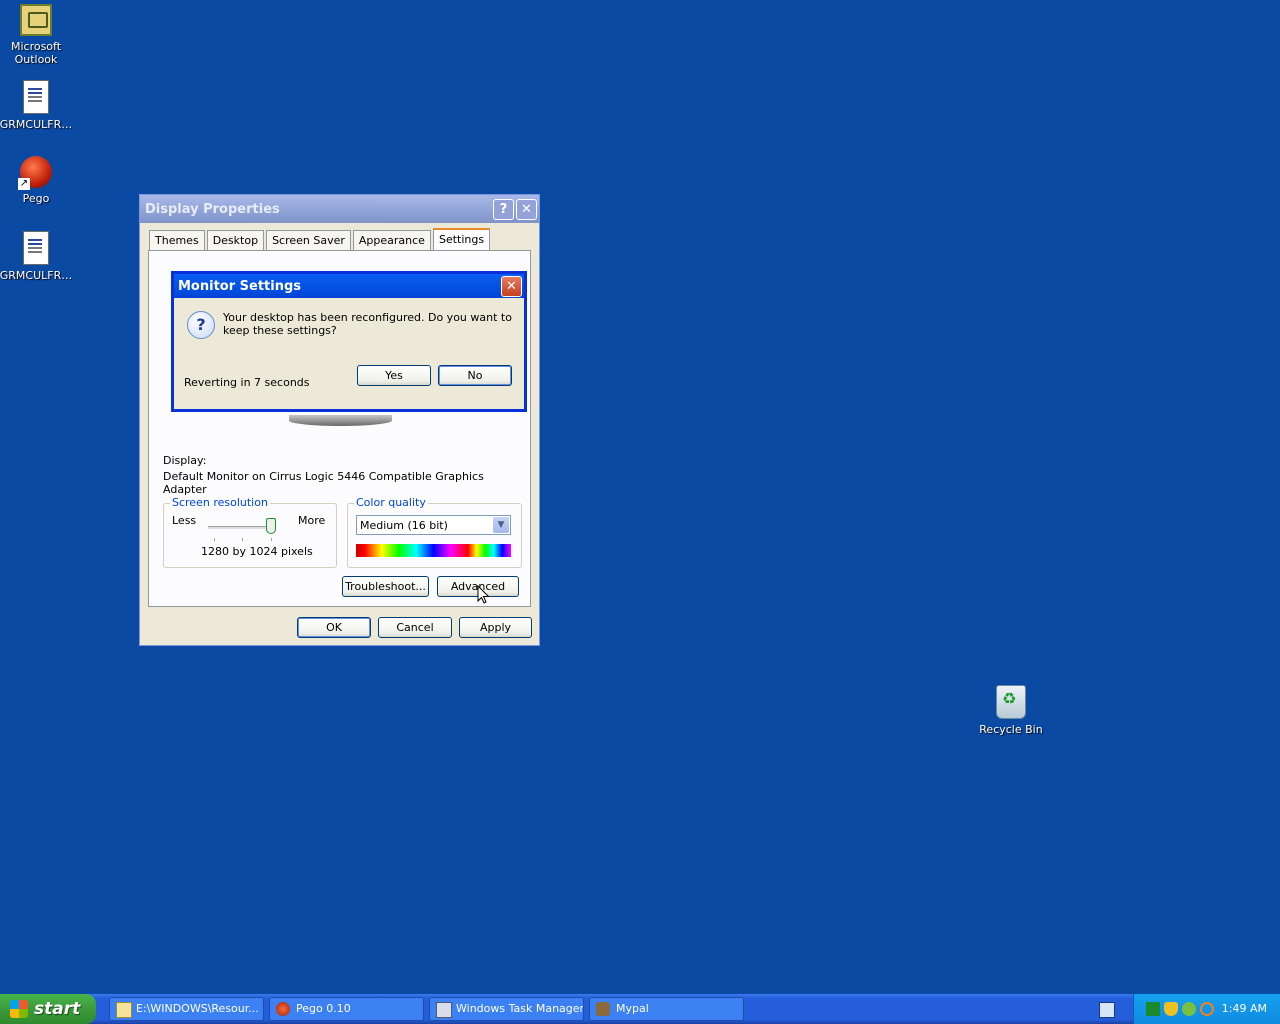 The height and width of the screenshot is (1024, 1280). I want to click on windows-logo-icon, so click(19, 1009).